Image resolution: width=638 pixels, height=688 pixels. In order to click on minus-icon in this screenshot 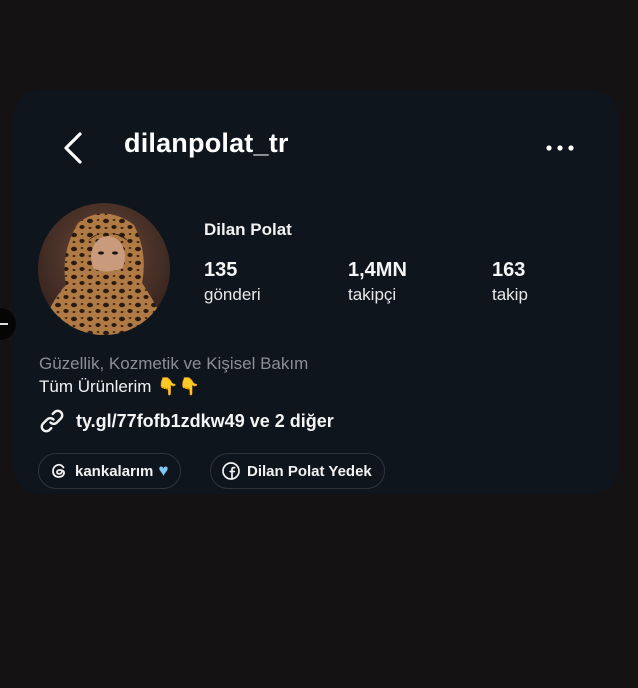, I will do `click(4, 324)`.